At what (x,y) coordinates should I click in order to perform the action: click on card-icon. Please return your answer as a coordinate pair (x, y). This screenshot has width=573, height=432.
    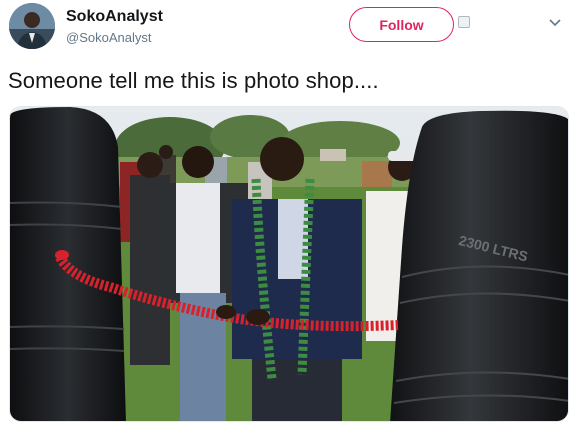
    Looking at the image, I should click on (464, 22).